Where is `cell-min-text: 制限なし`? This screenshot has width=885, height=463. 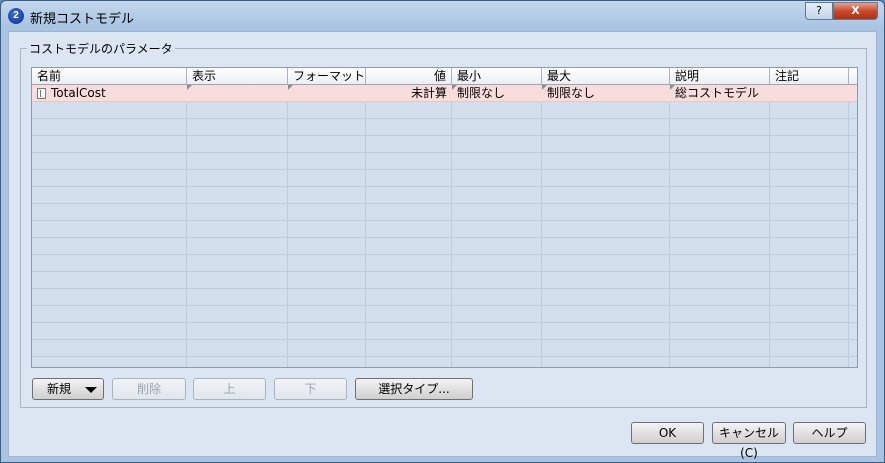 cell-min-text: 制限なし is located at coordinates (481, 93).